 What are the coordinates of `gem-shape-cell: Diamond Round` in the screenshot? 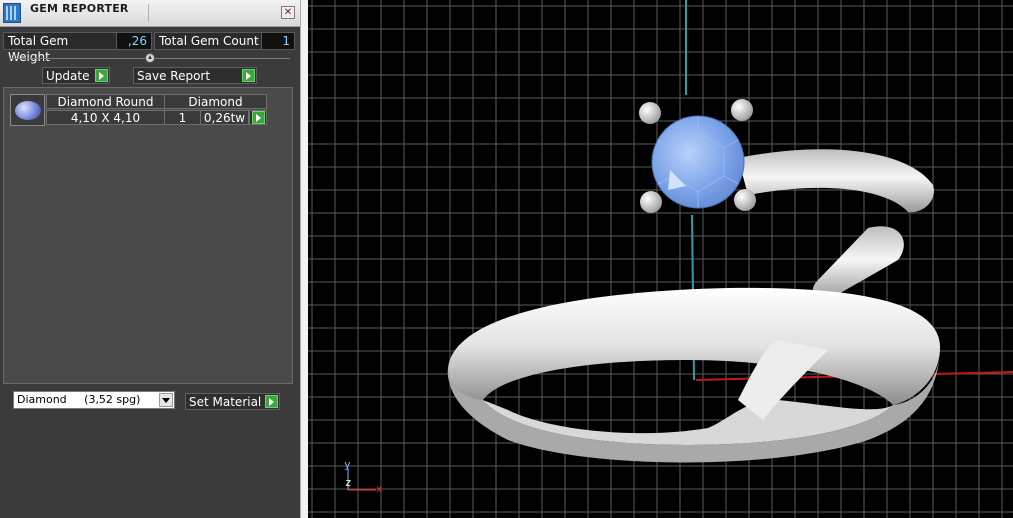 It's located at (105, 101).